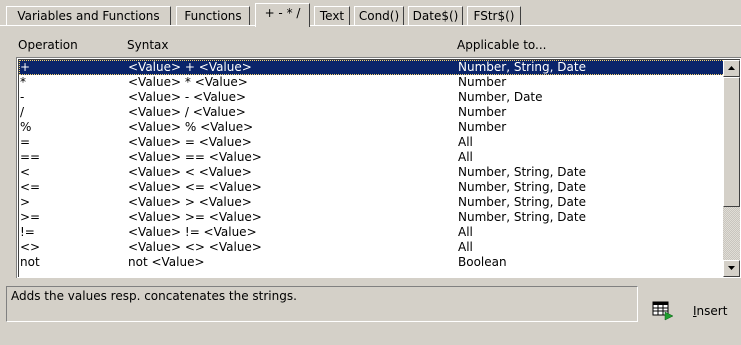 Image resolution: width=741 pixels, height=345 pixels. What do you see at coordinates (187, 112) in the screenshot?
I see `syntax-cell: <Value> / <Value>` at bounding box center [187, 112].